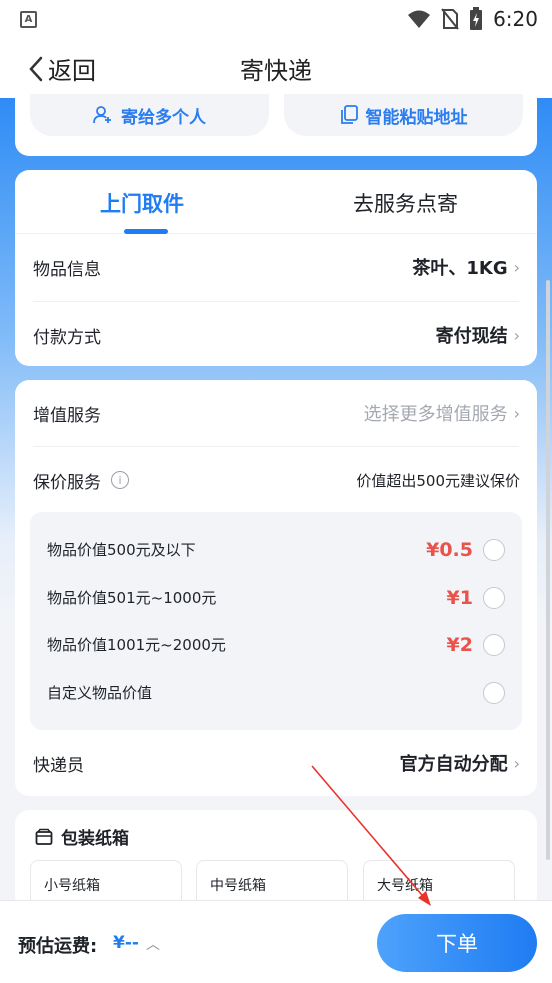 The width and height of the screenshot is (552, 983). What do you see at coordinates (419, 19) in the screenshot?
I see `wifi-icon` at bounding box center [419, 19].